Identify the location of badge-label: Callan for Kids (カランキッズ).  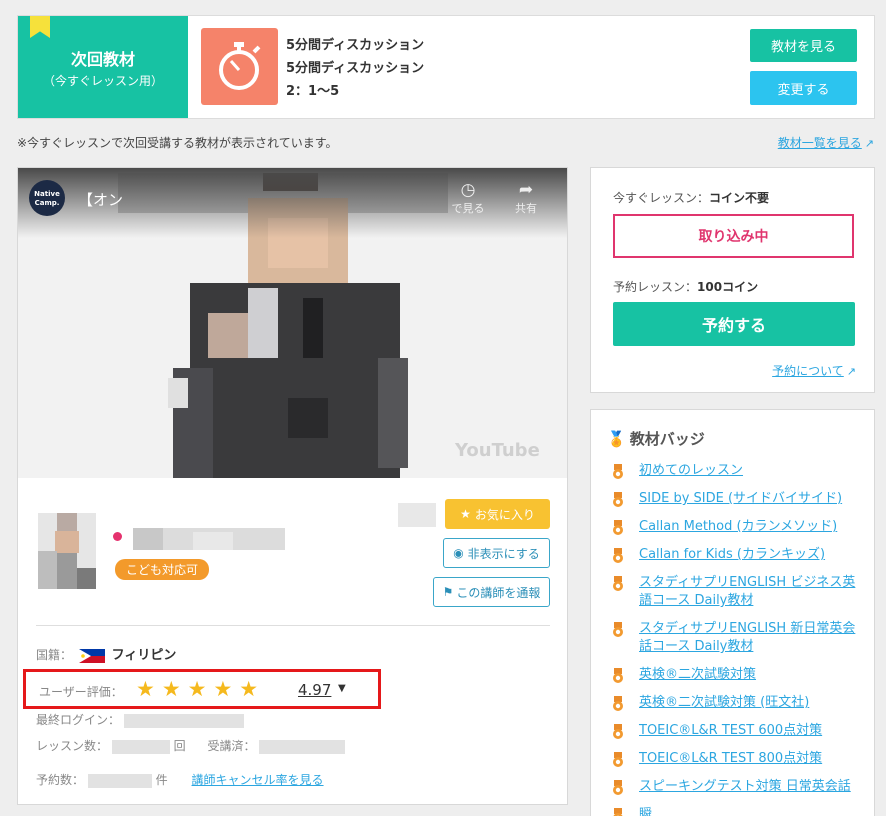
(732, 554).